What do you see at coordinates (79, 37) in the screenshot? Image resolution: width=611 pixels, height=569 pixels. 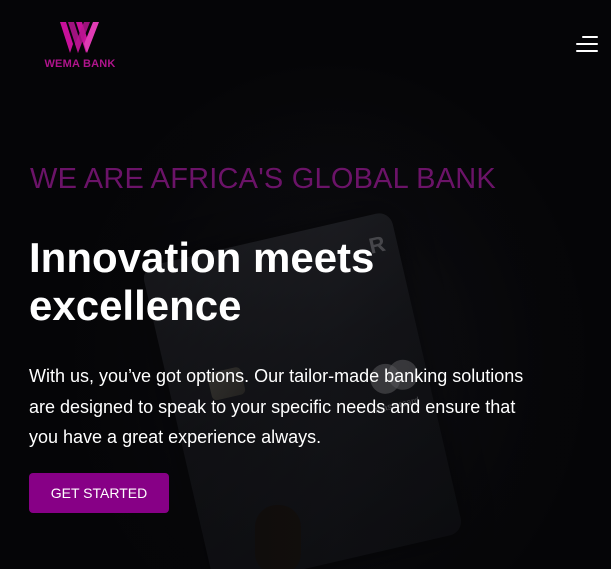 I see `wema-logo-icon` at bounding box center [79, 37].